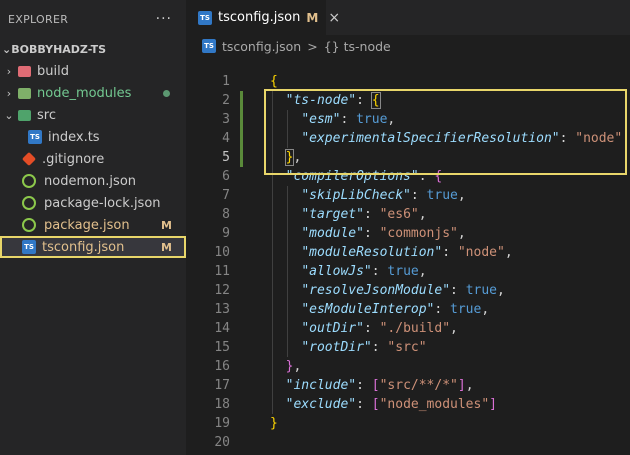 The image size is (630, 455). I want to click on line-number: 16, so click(222, 366).